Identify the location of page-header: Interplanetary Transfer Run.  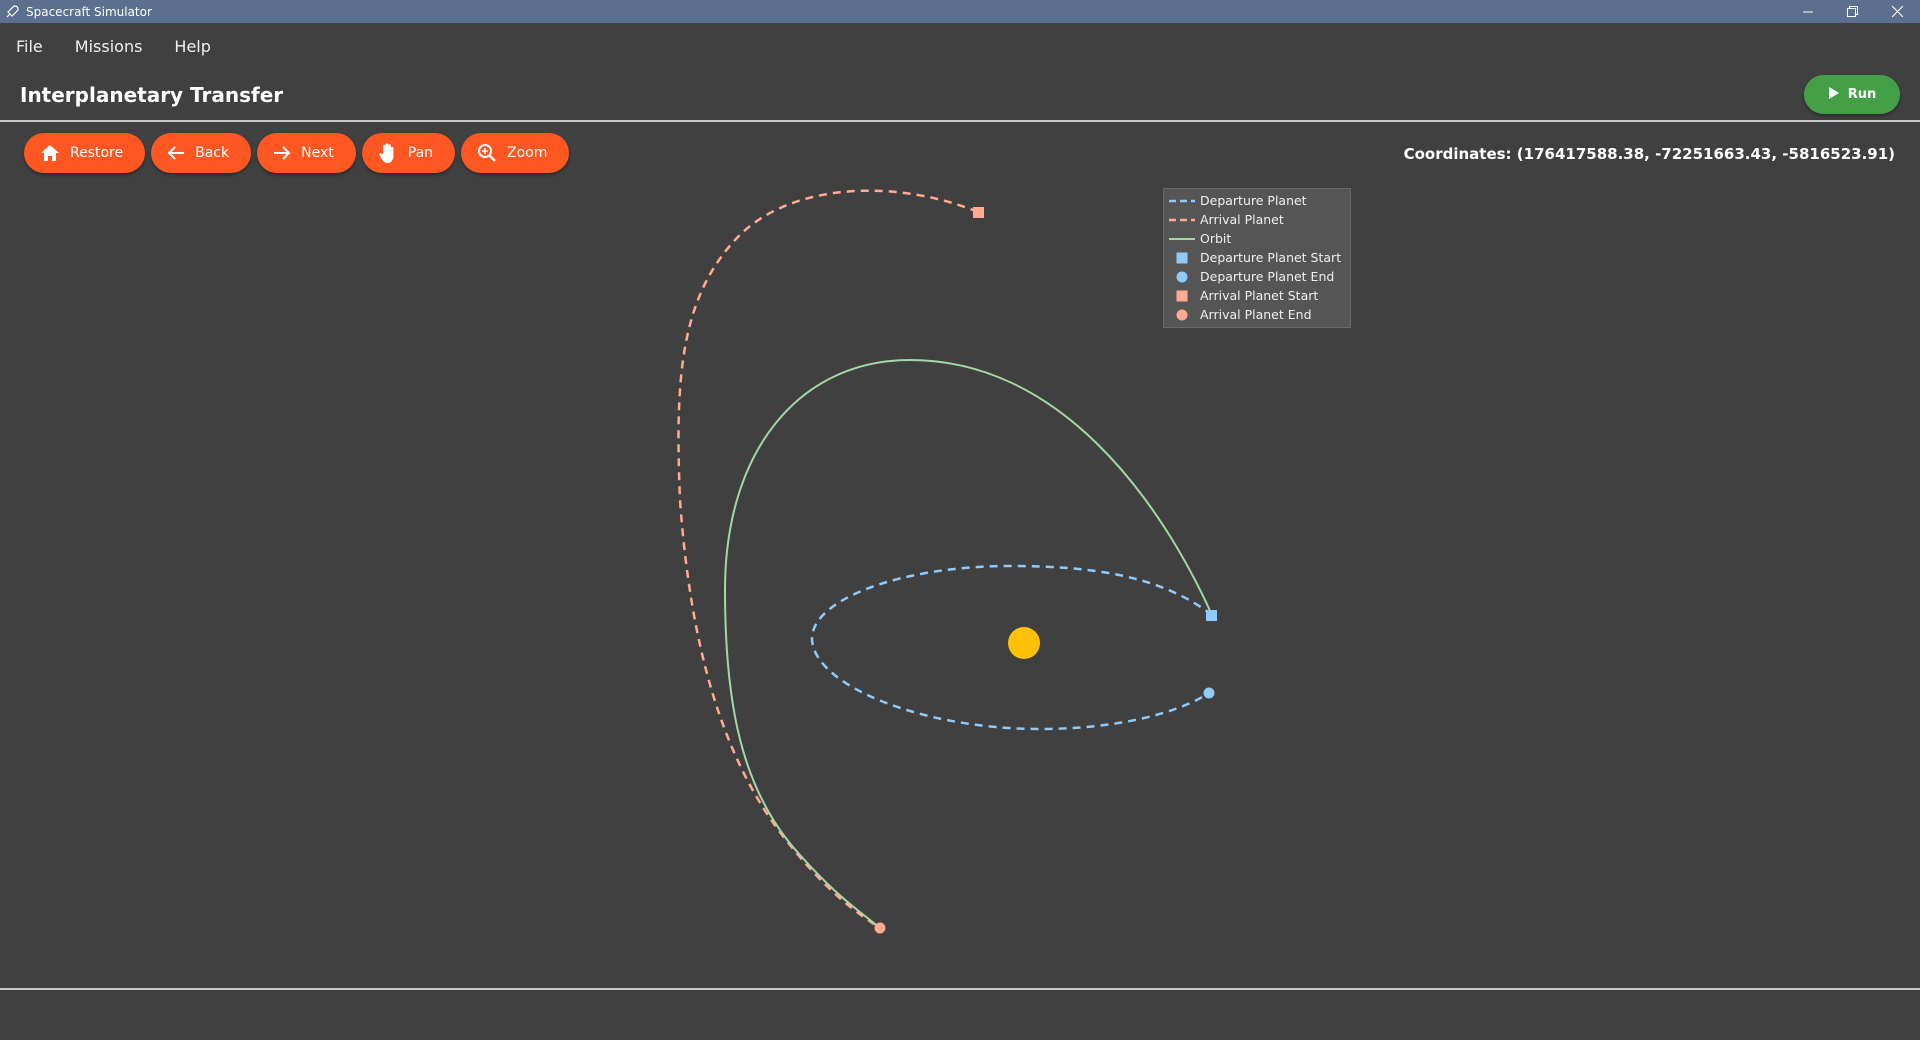
(960, 95).